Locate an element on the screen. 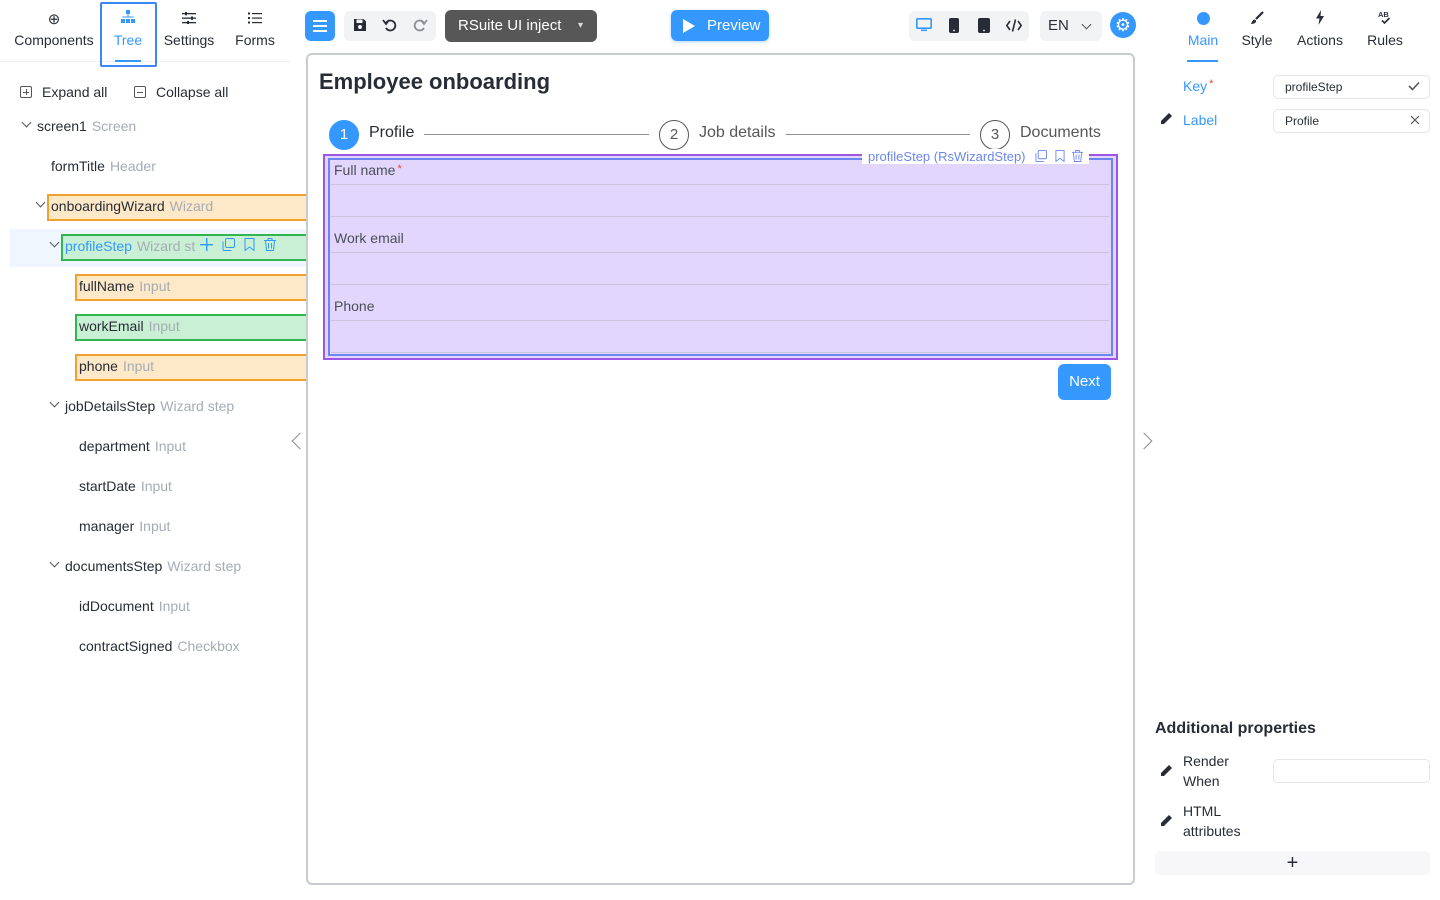  tree-node-type: Input is located at coordinates (170, 446).